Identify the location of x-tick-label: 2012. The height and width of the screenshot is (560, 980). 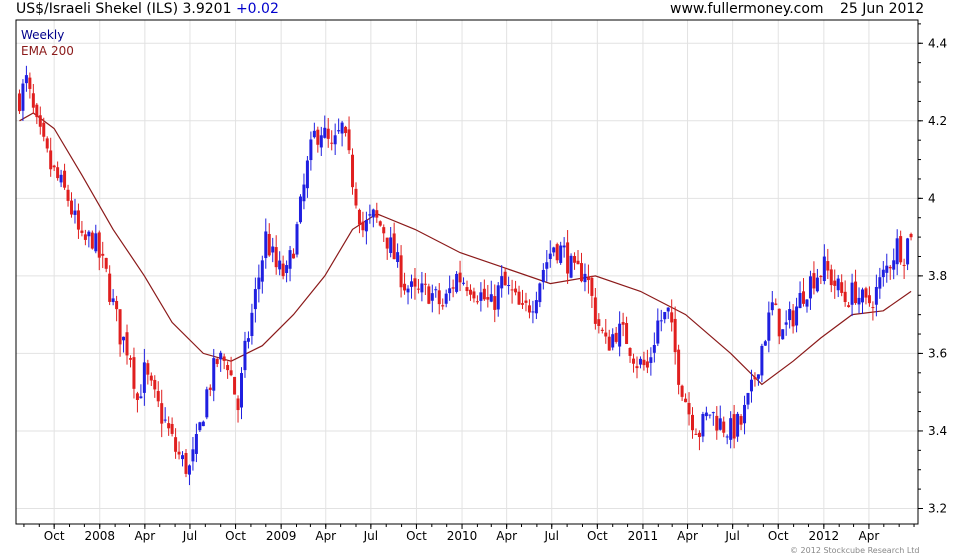
(824, 536).